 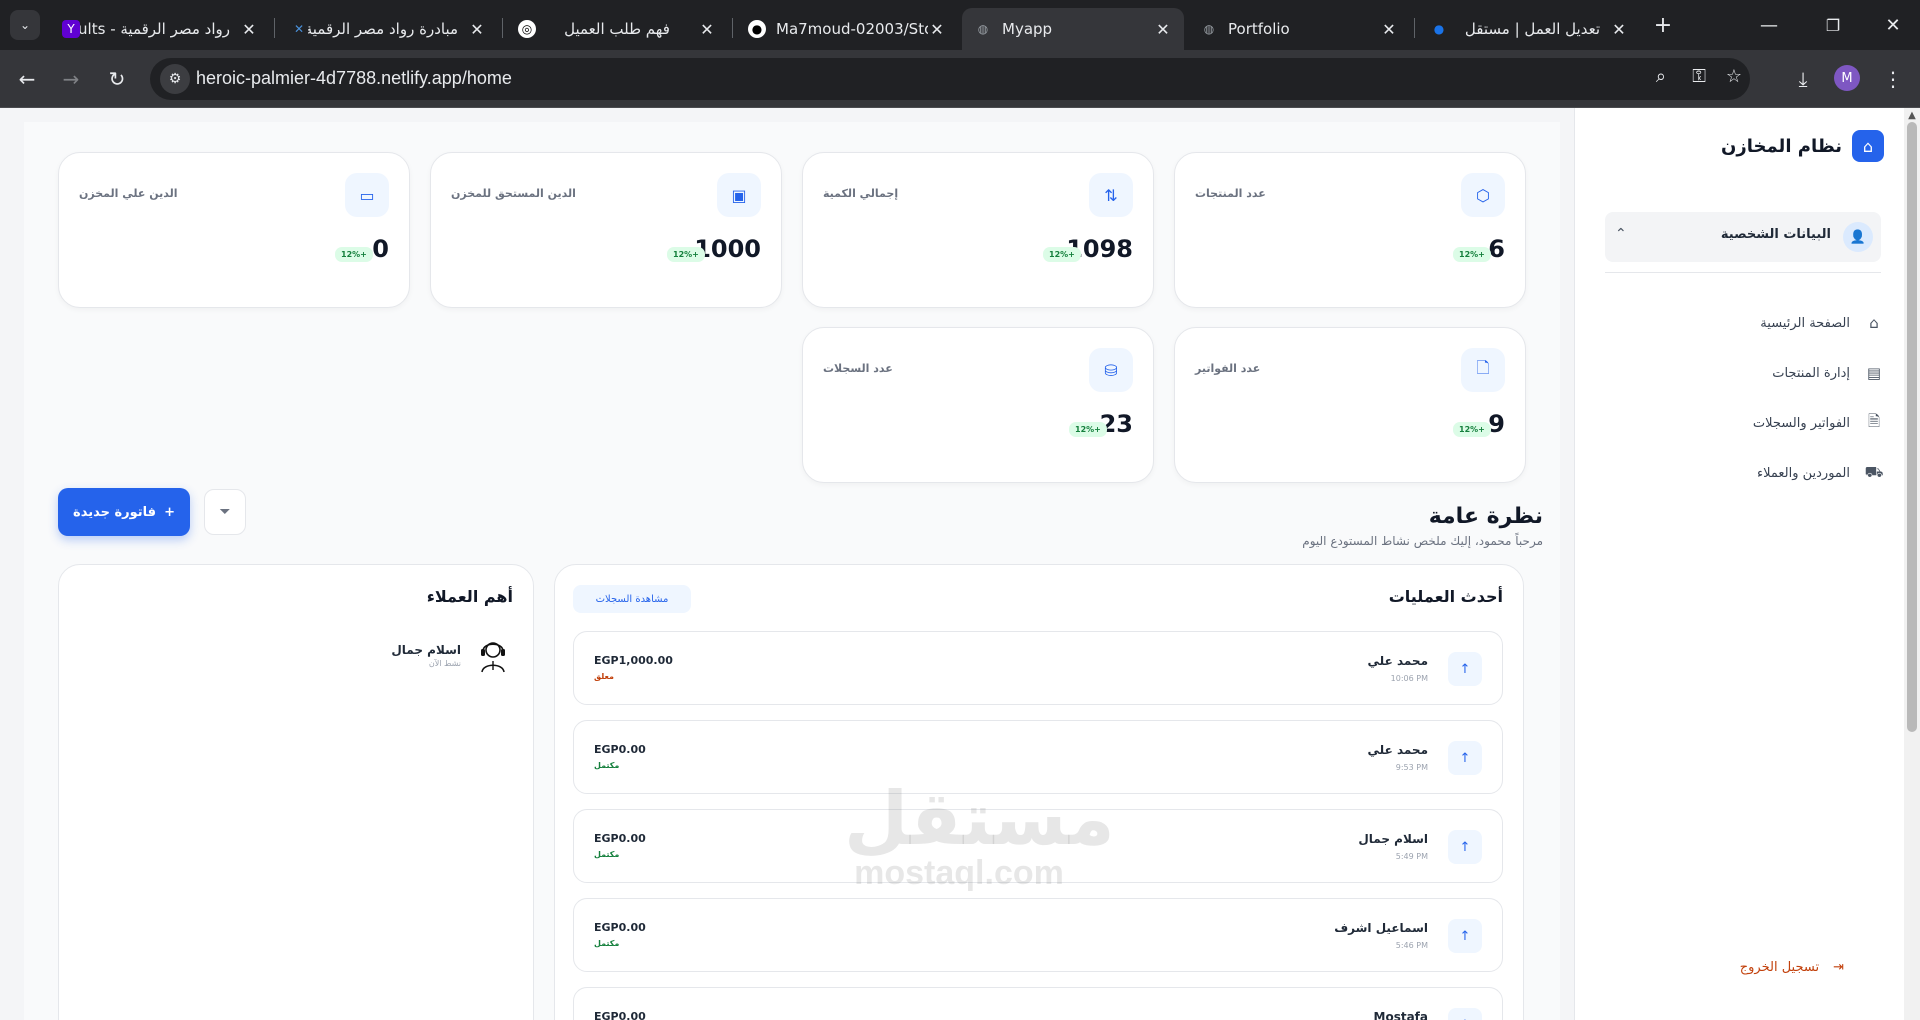 What do you see at coordinates (1769, 25) in the screenshot?
I see `minimize-button: —` at bounding box center [1769, 25].